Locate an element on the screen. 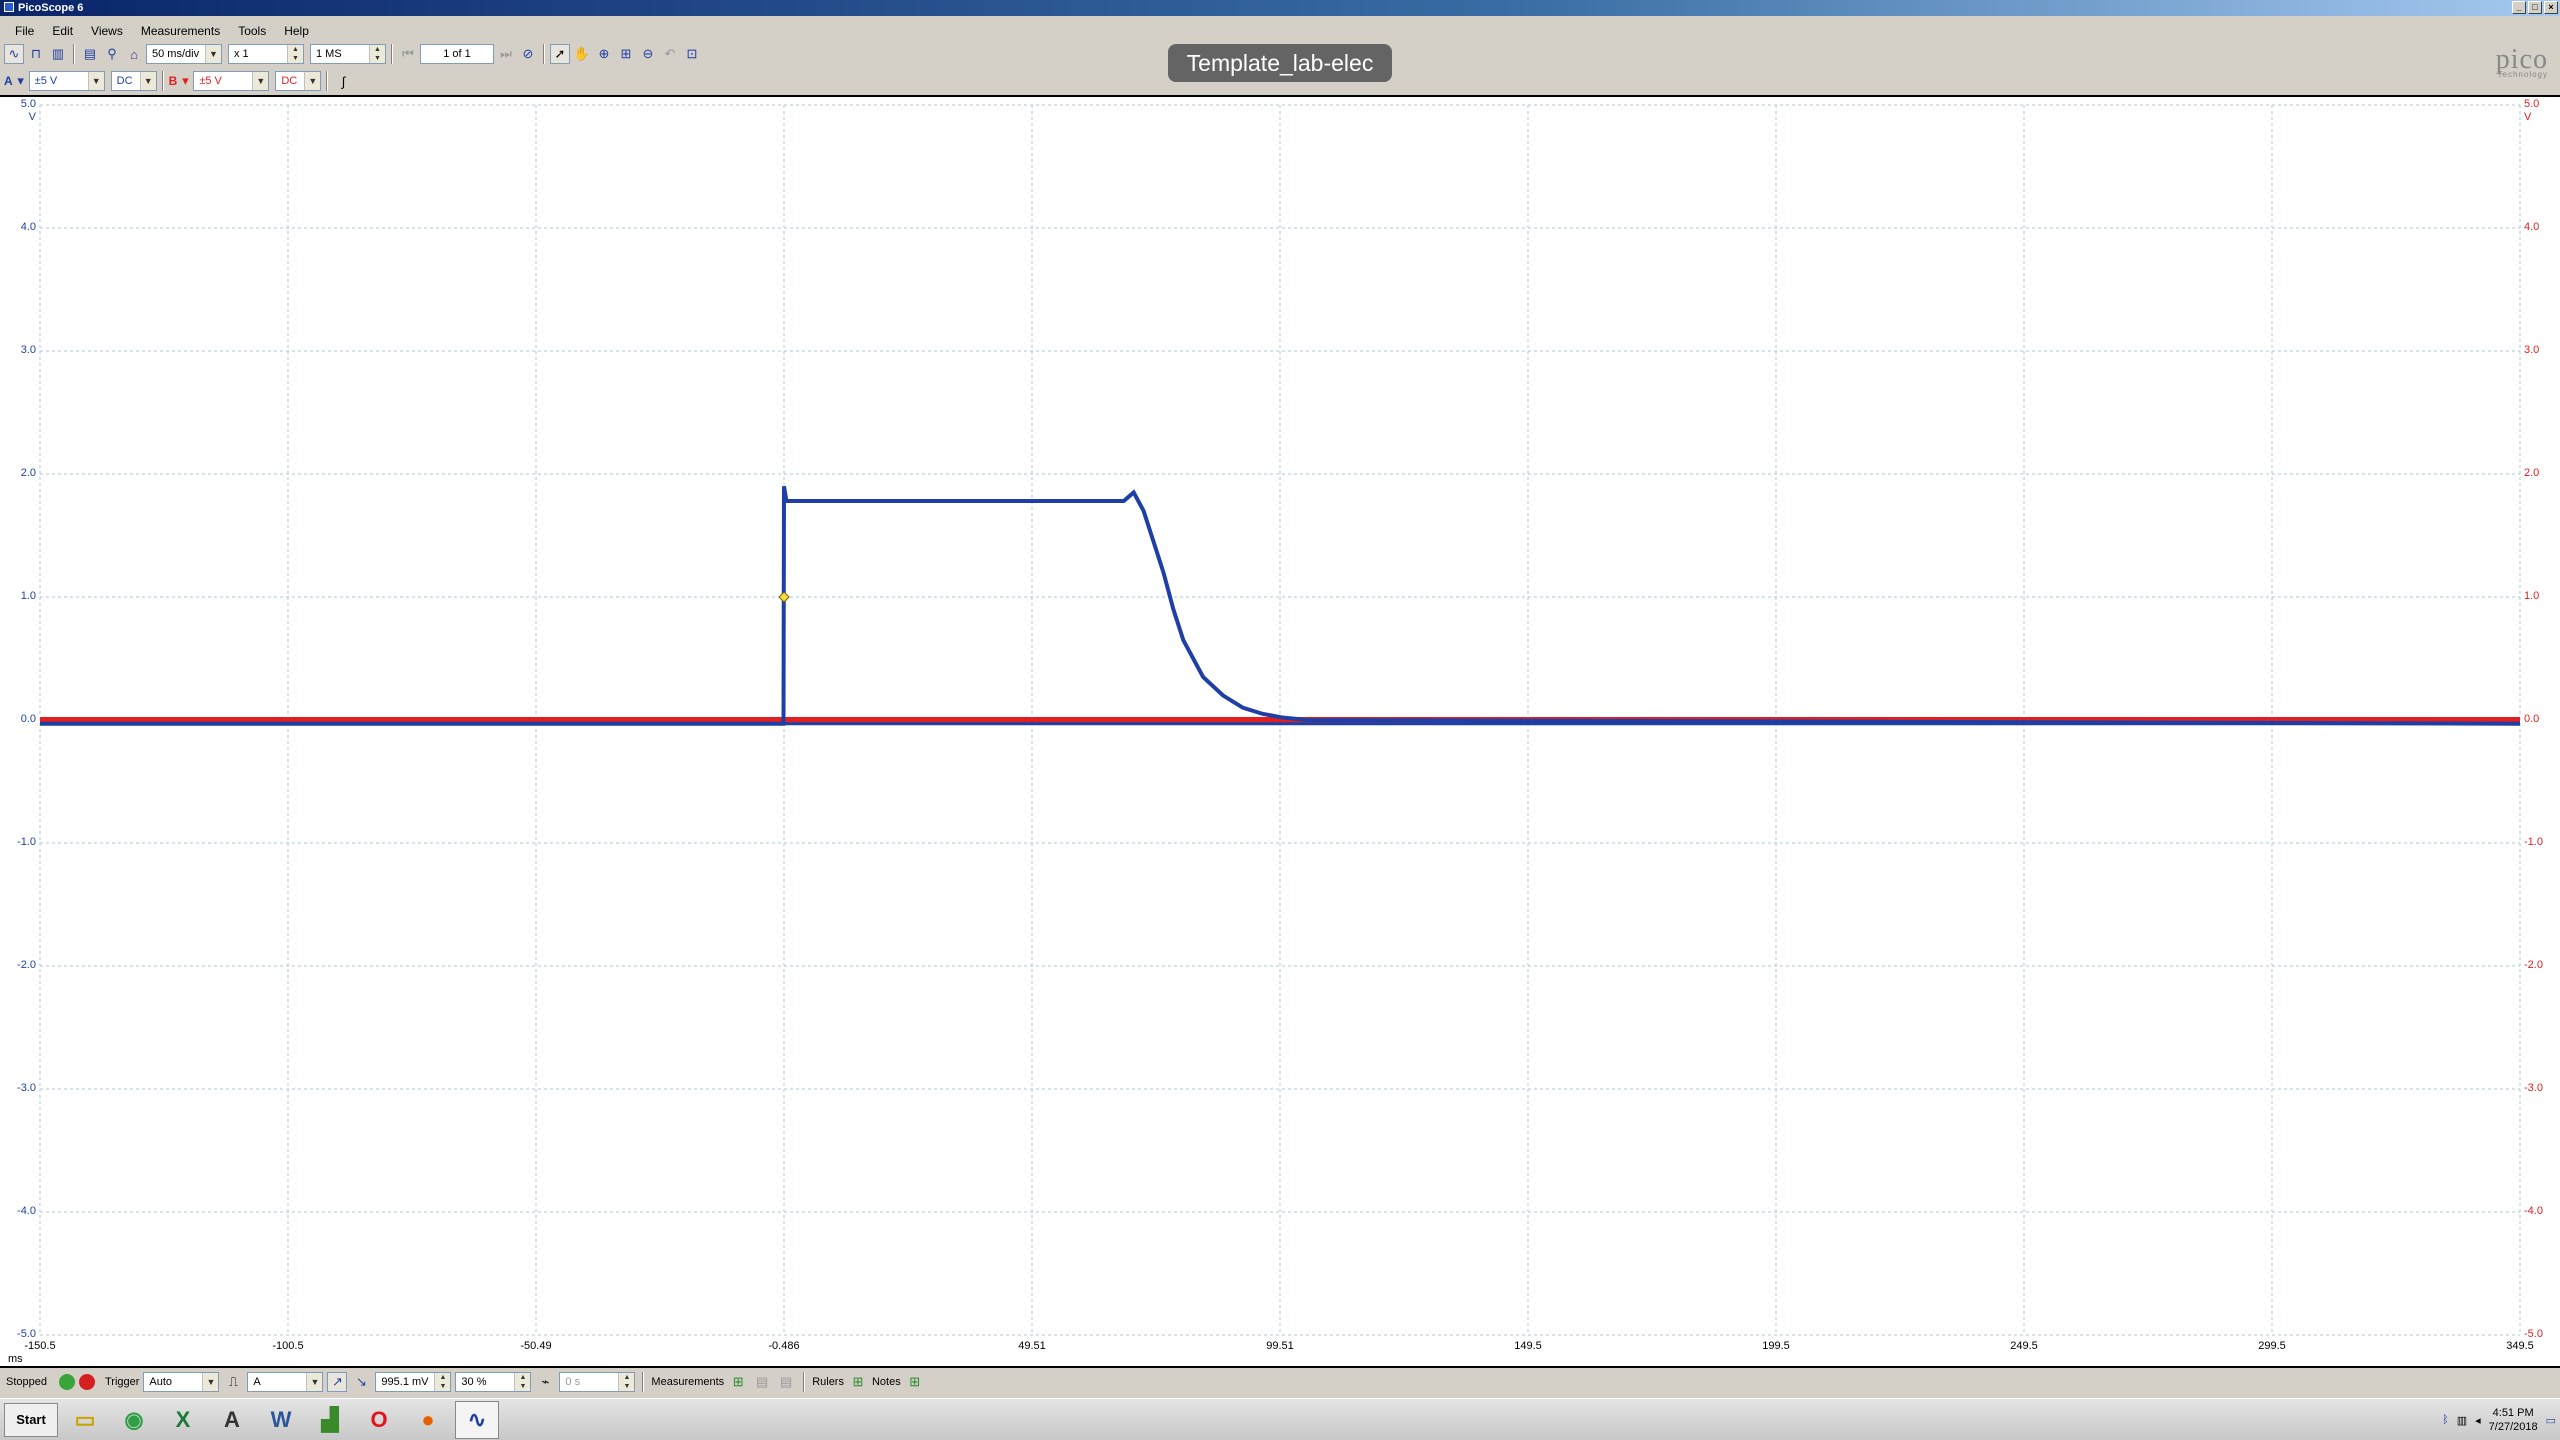  channel-b-coupling-select: DC ▼ is located at coordinates (298, 81).